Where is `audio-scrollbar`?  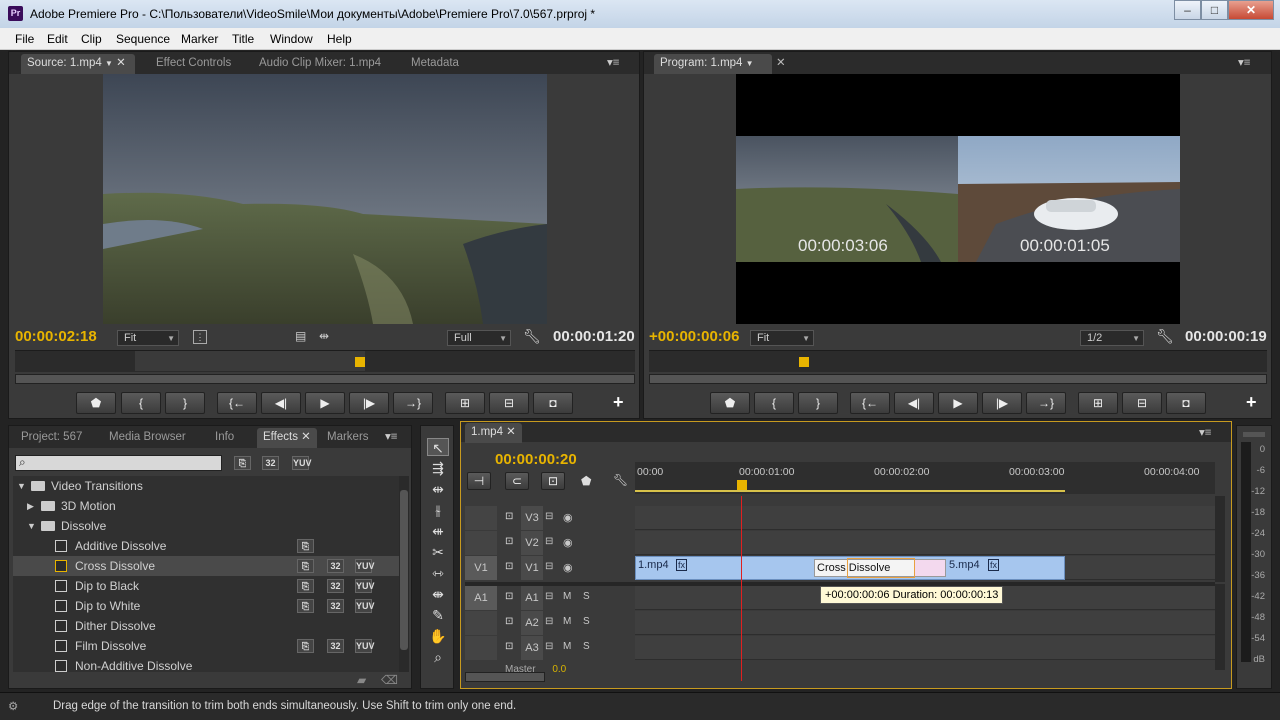 audio-scrollbar is located at coordinates (1220, 627).